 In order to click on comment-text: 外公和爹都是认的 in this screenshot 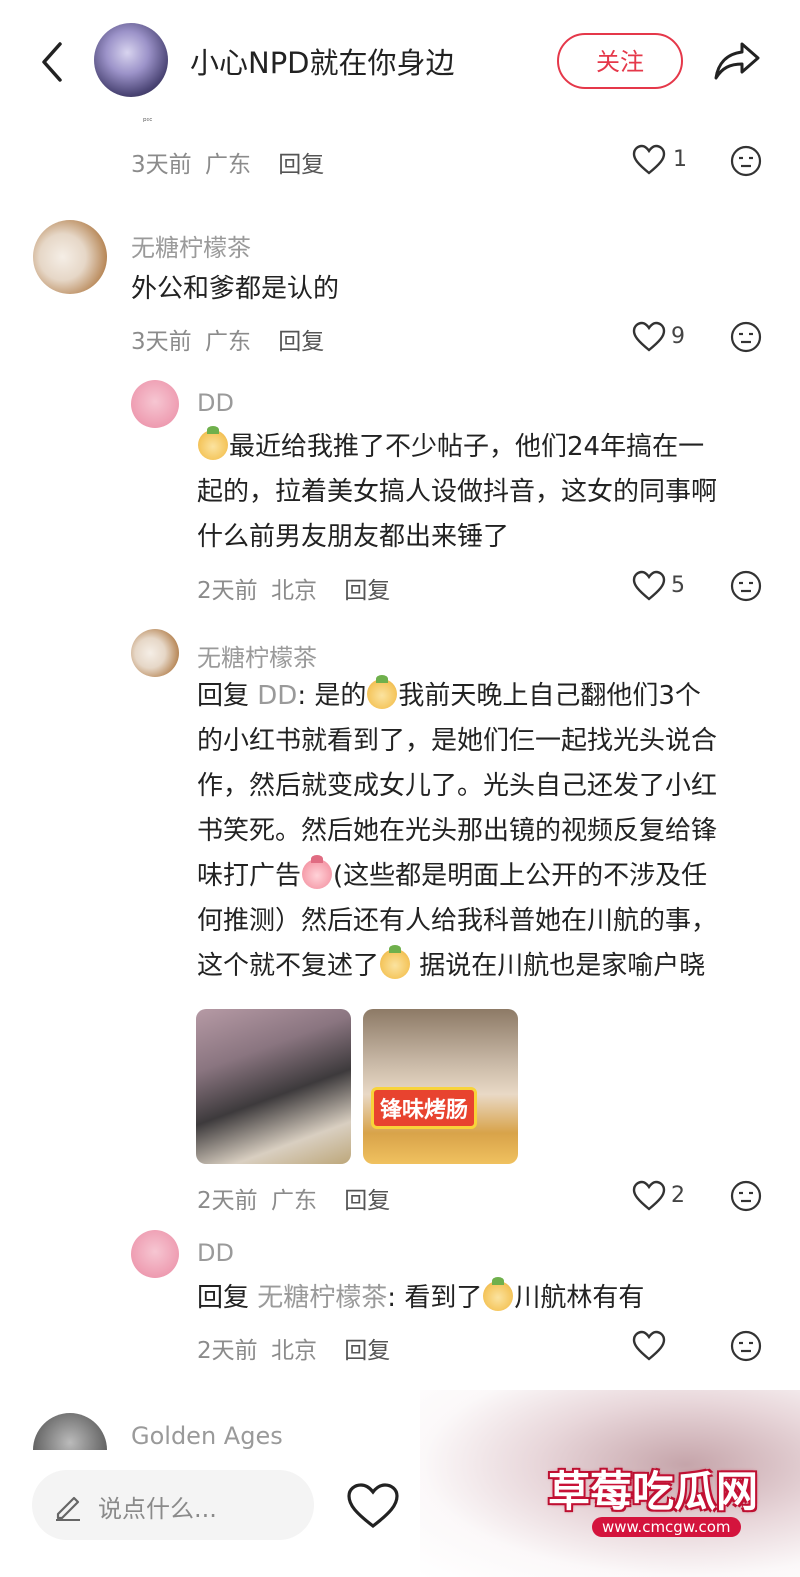, I will do `click(235, 289)`.